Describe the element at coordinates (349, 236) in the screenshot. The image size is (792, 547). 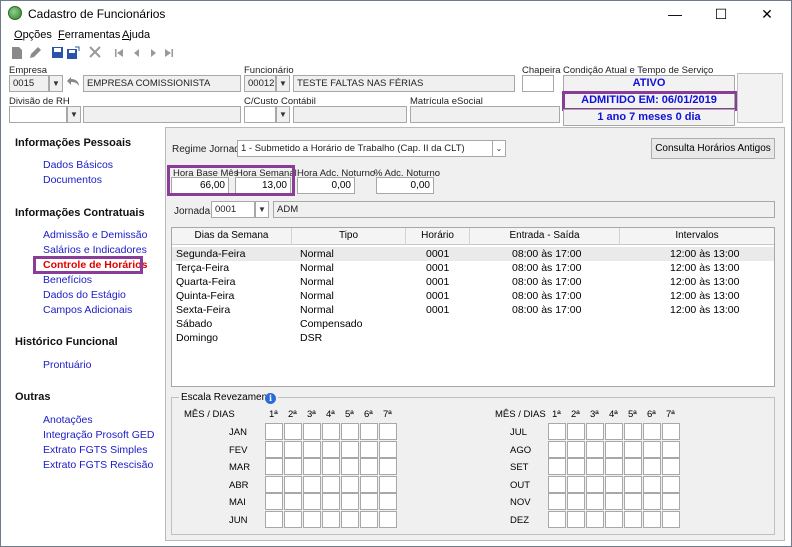
I see `col-tipo: Tipo` at that location.